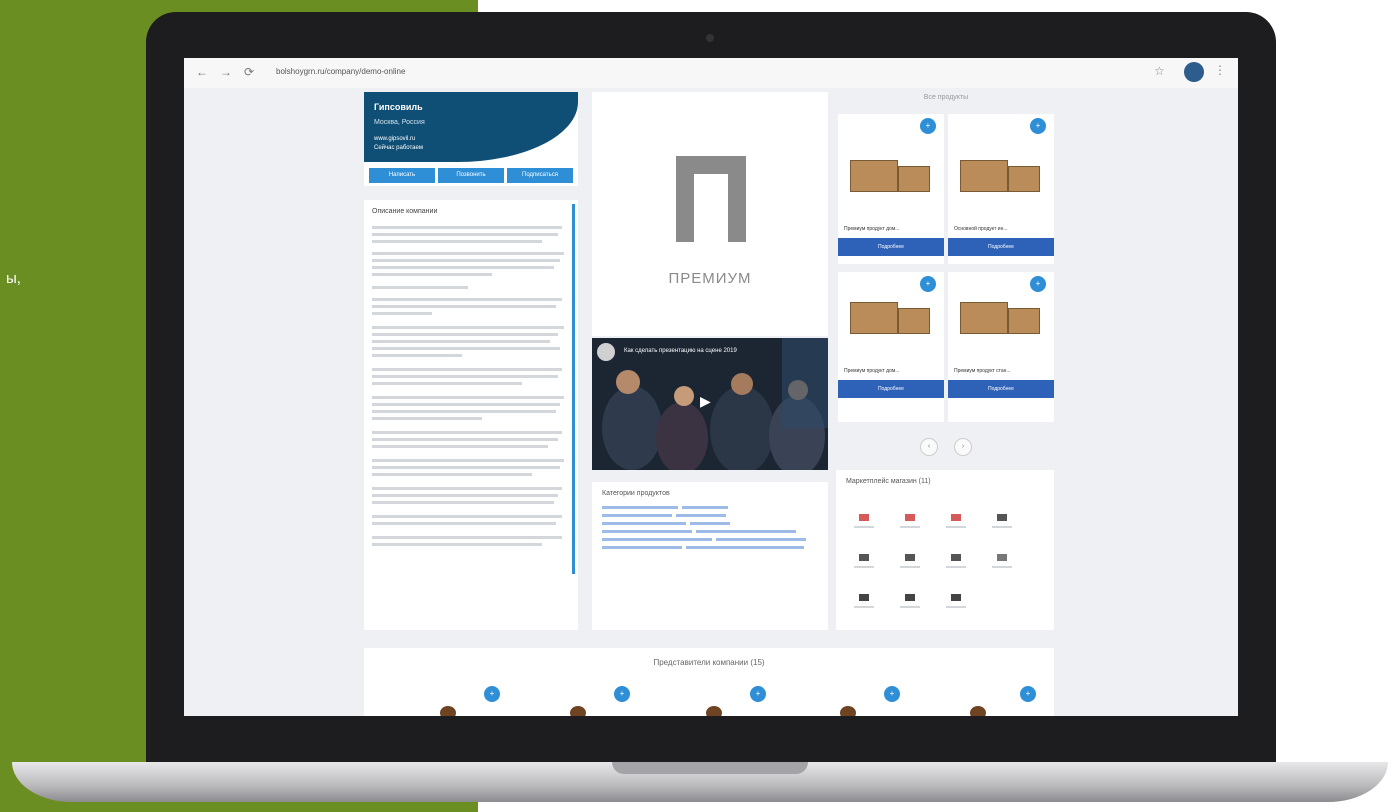 The image size is (1394, 812). Describe the element at coordinates (398, 107) in the screenshot. I see `company-name: Гипсовиль` at that location.